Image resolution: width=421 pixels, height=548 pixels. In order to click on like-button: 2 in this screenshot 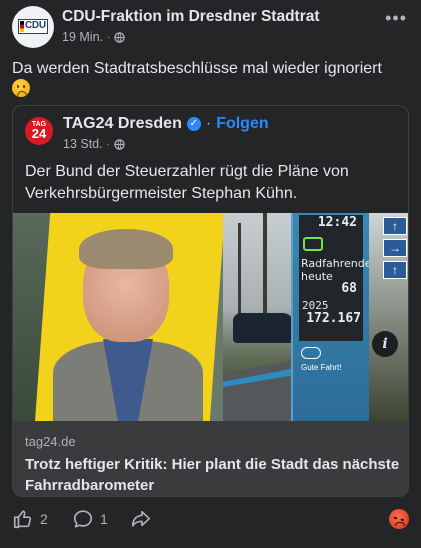, I will do `click(30, 519)`.